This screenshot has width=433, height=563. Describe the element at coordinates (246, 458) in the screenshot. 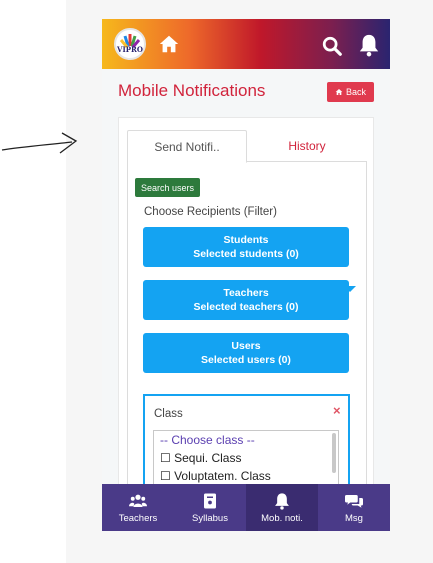

I see `class-option: ☐ Sequi. Class` at that location.